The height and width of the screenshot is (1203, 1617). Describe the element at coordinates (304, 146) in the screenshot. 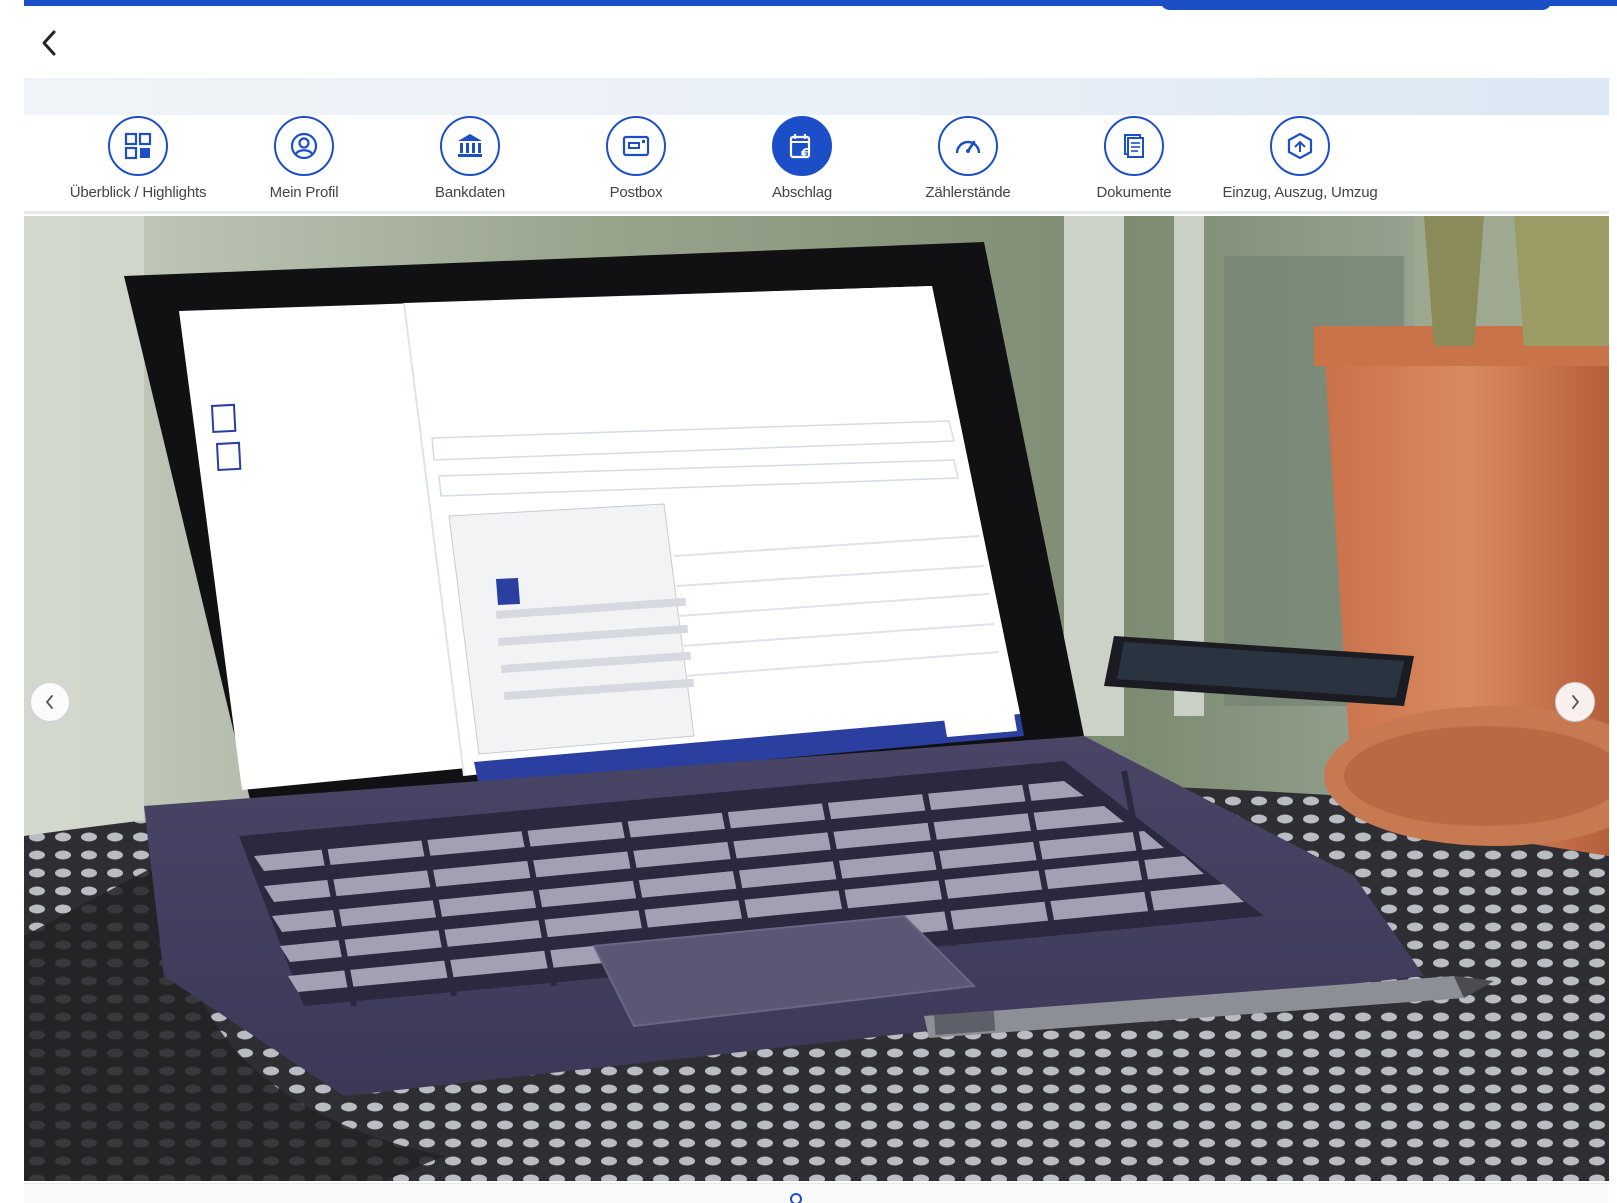

I see `user-icon` at that location.